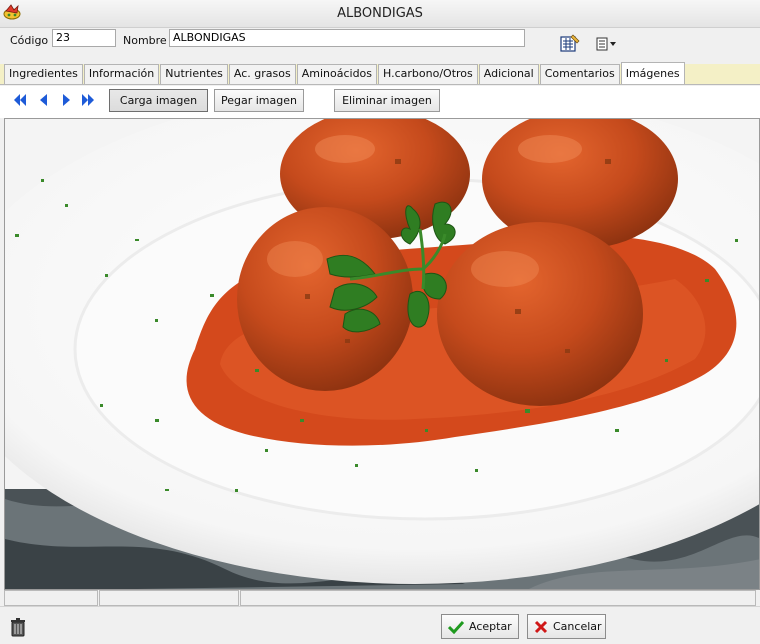  I want to click on tab-comentarios: Comentarios, so click(579, 74).